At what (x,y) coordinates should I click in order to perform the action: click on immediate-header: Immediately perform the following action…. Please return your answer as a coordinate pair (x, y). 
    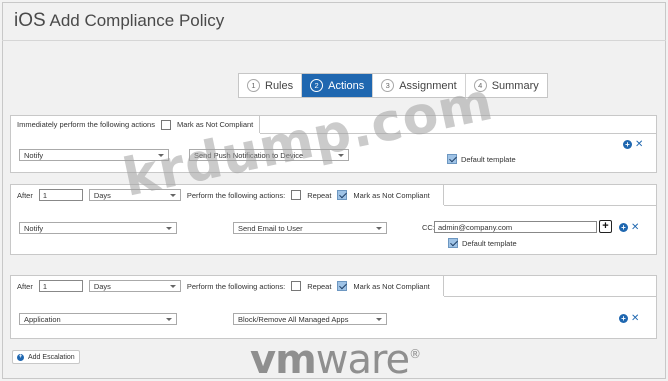
    Looking at the image, I should click on (135, 124).